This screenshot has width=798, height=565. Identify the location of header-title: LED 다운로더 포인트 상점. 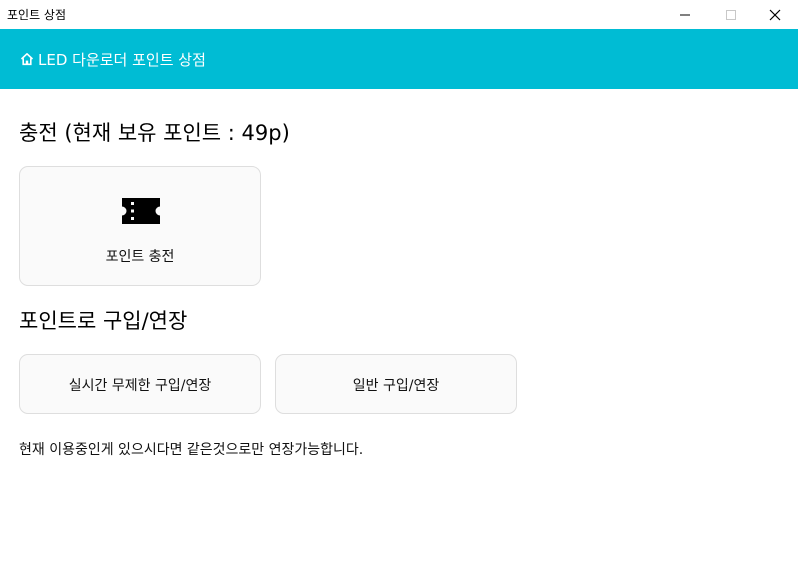
(122, 59).